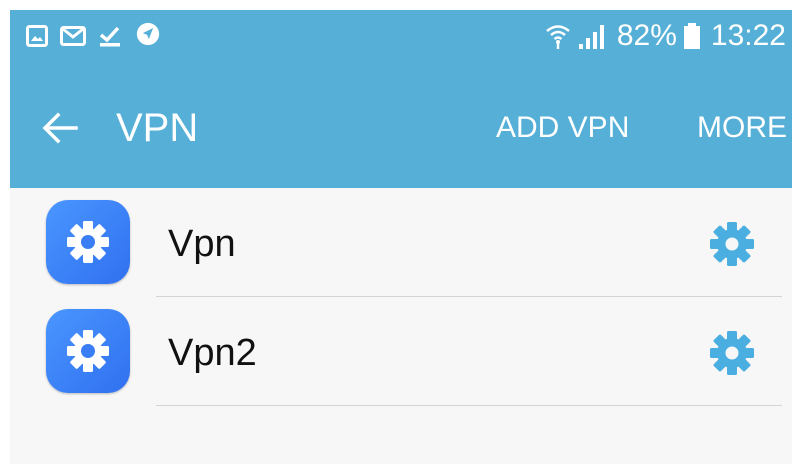  I want to click on status-bar: 82% 13:22, so click(401, 38).